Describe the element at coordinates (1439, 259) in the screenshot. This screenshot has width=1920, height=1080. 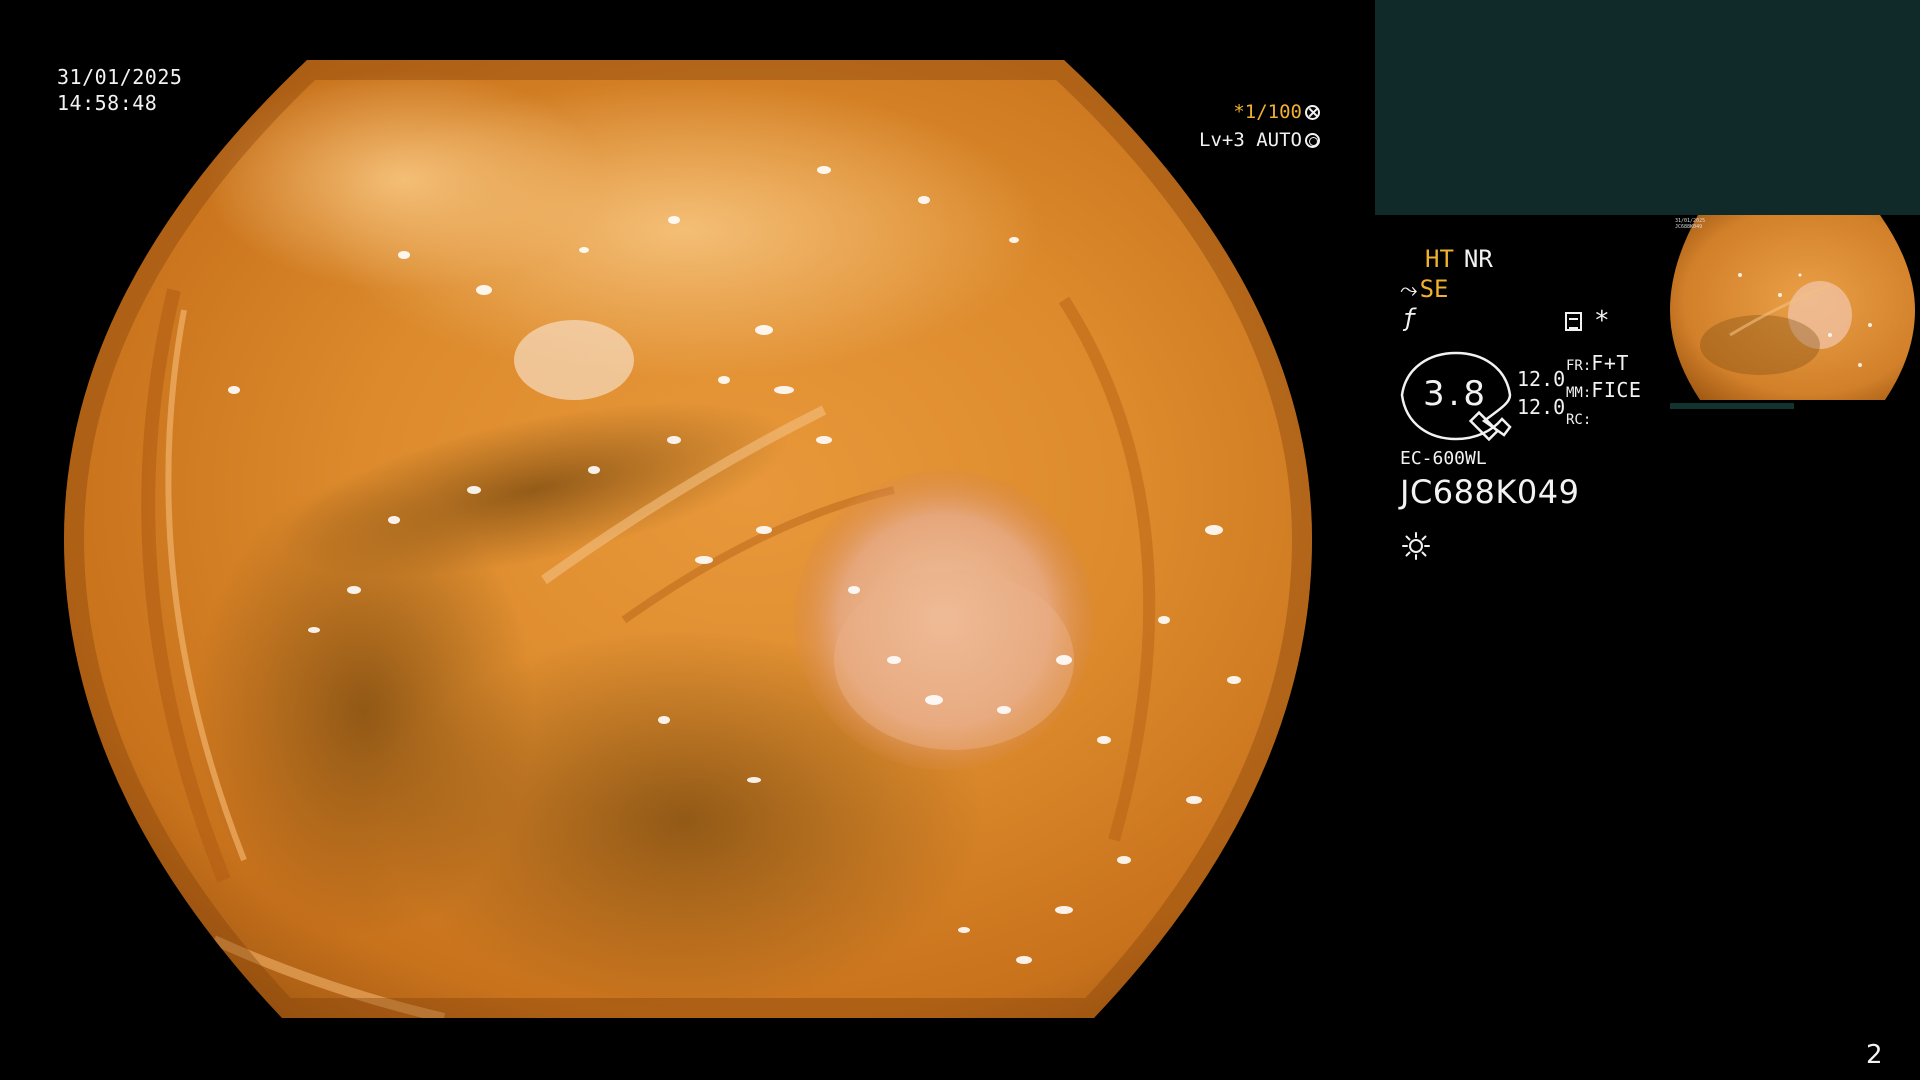
I see `ht-indicator: HT` at that location.